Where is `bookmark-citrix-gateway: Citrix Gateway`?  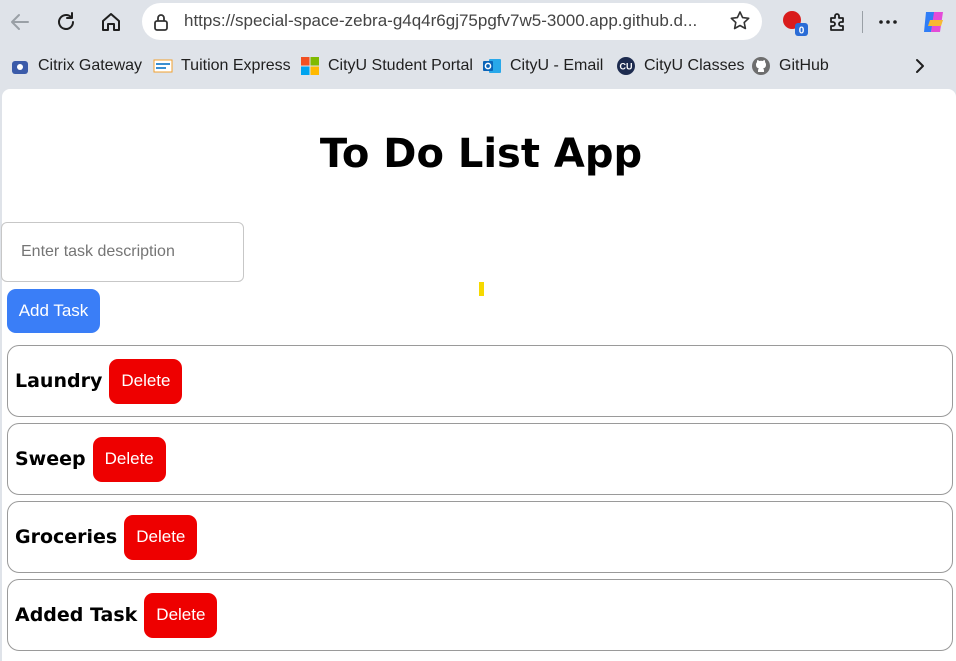 bookmark-citrix-gateway: Citrix Gateway is located at coordinates (76, 66).